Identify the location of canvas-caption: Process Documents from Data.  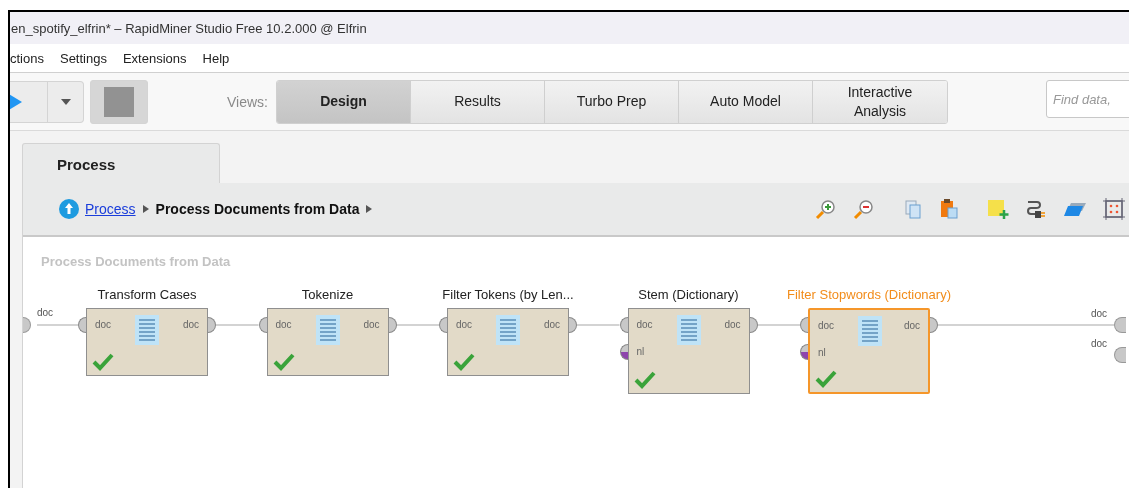
(136, 261).